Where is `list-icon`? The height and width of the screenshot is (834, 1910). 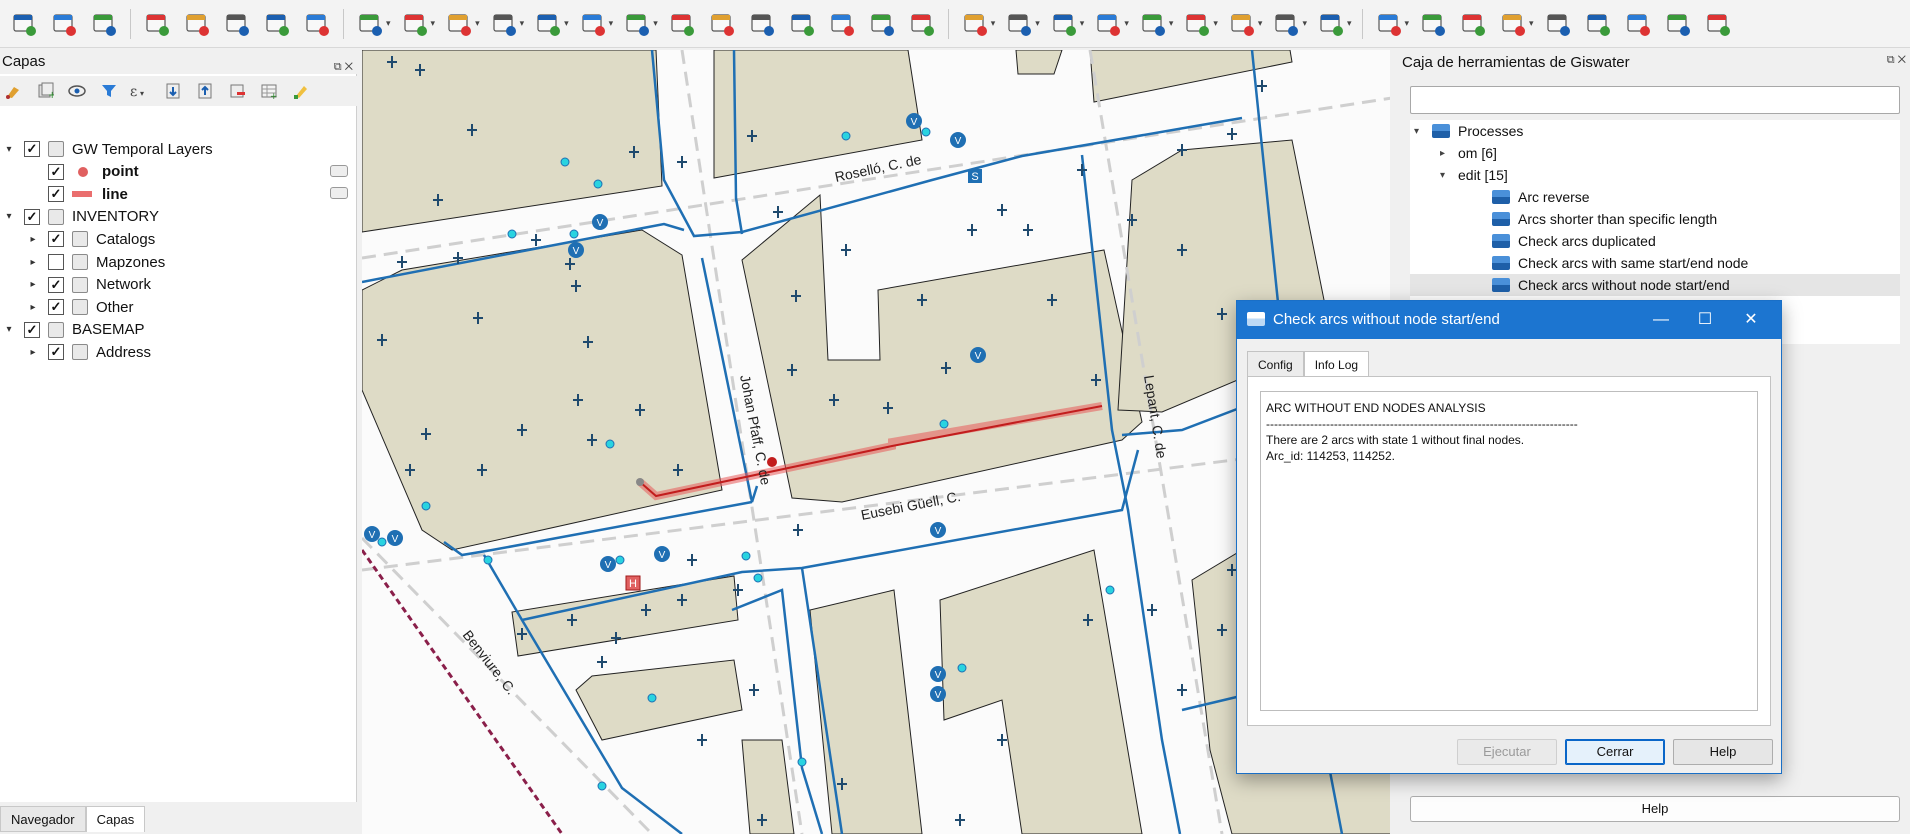
list-icon is located at coordinates (1473, 24).